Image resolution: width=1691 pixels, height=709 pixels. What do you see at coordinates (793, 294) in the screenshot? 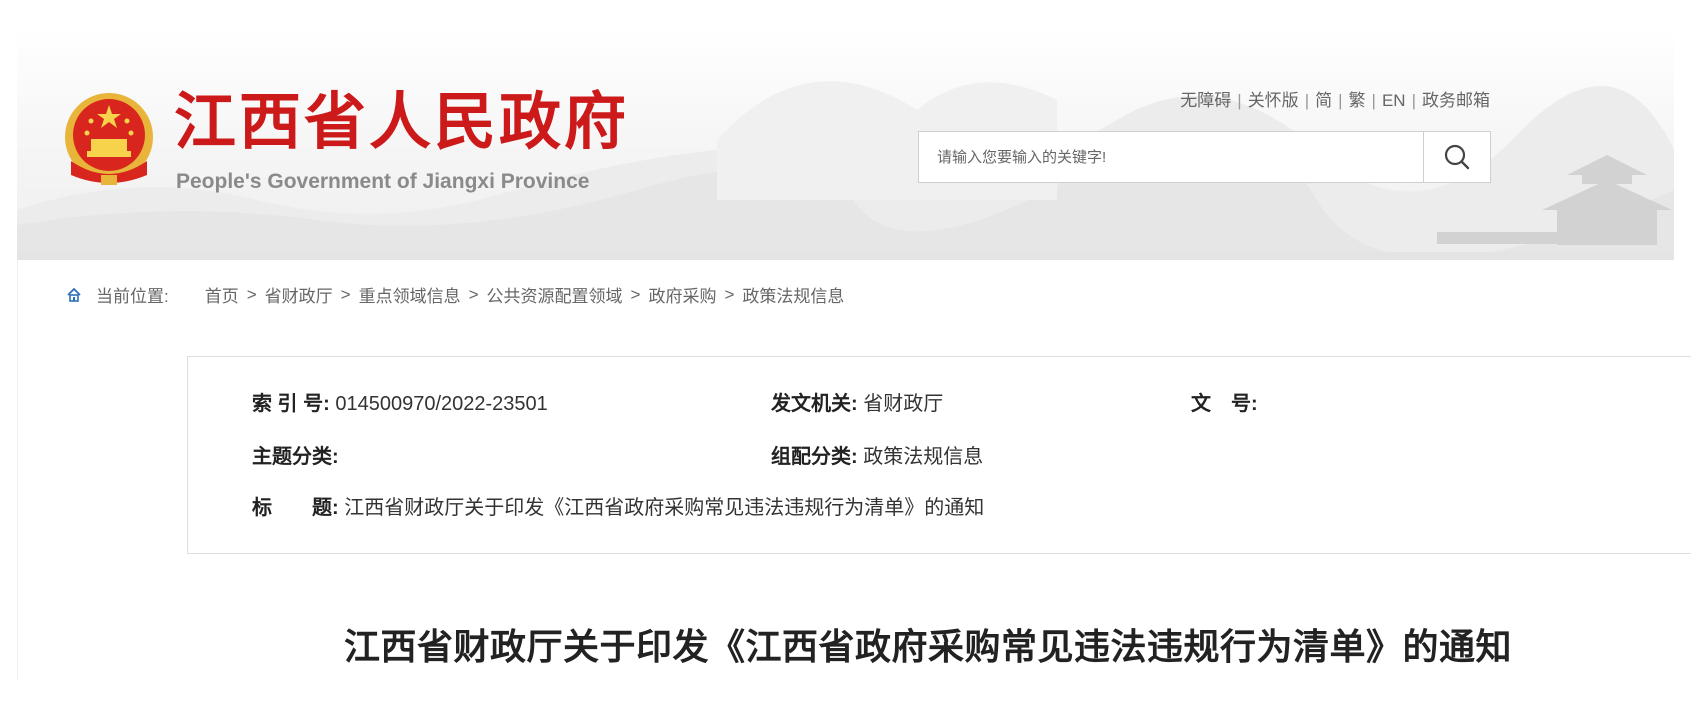
I see `breadcrumb-policy-regulations: 政策法规信息` at bounding box center [793, 294].